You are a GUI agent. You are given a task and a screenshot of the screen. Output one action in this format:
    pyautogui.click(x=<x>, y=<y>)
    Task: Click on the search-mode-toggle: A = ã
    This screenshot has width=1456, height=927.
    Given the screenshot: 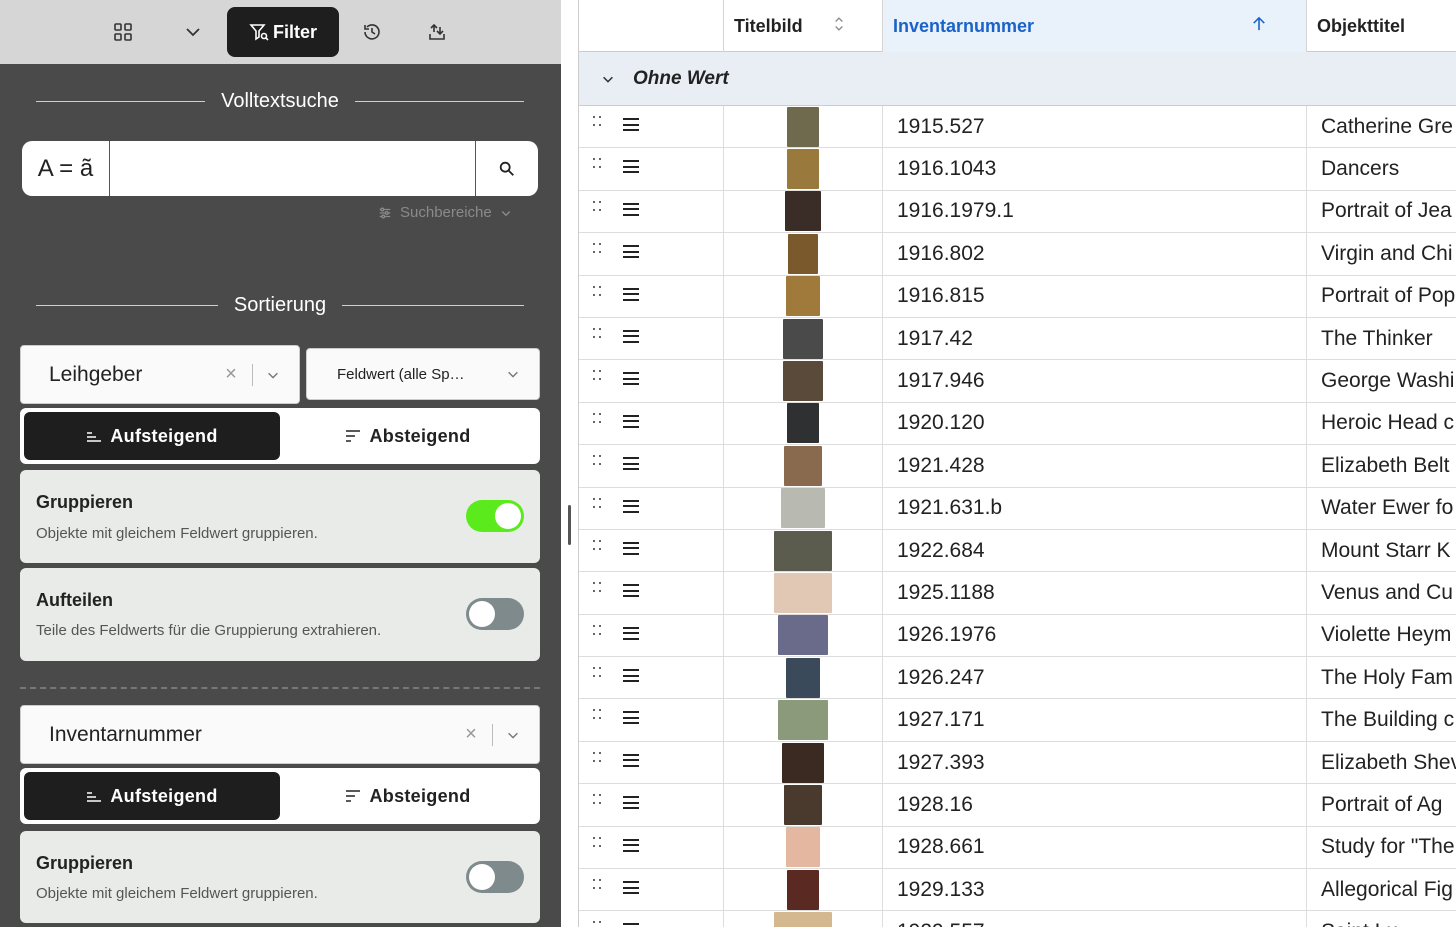 What is the action you would take?
    pyautogui.click(x=66, y=168)
    